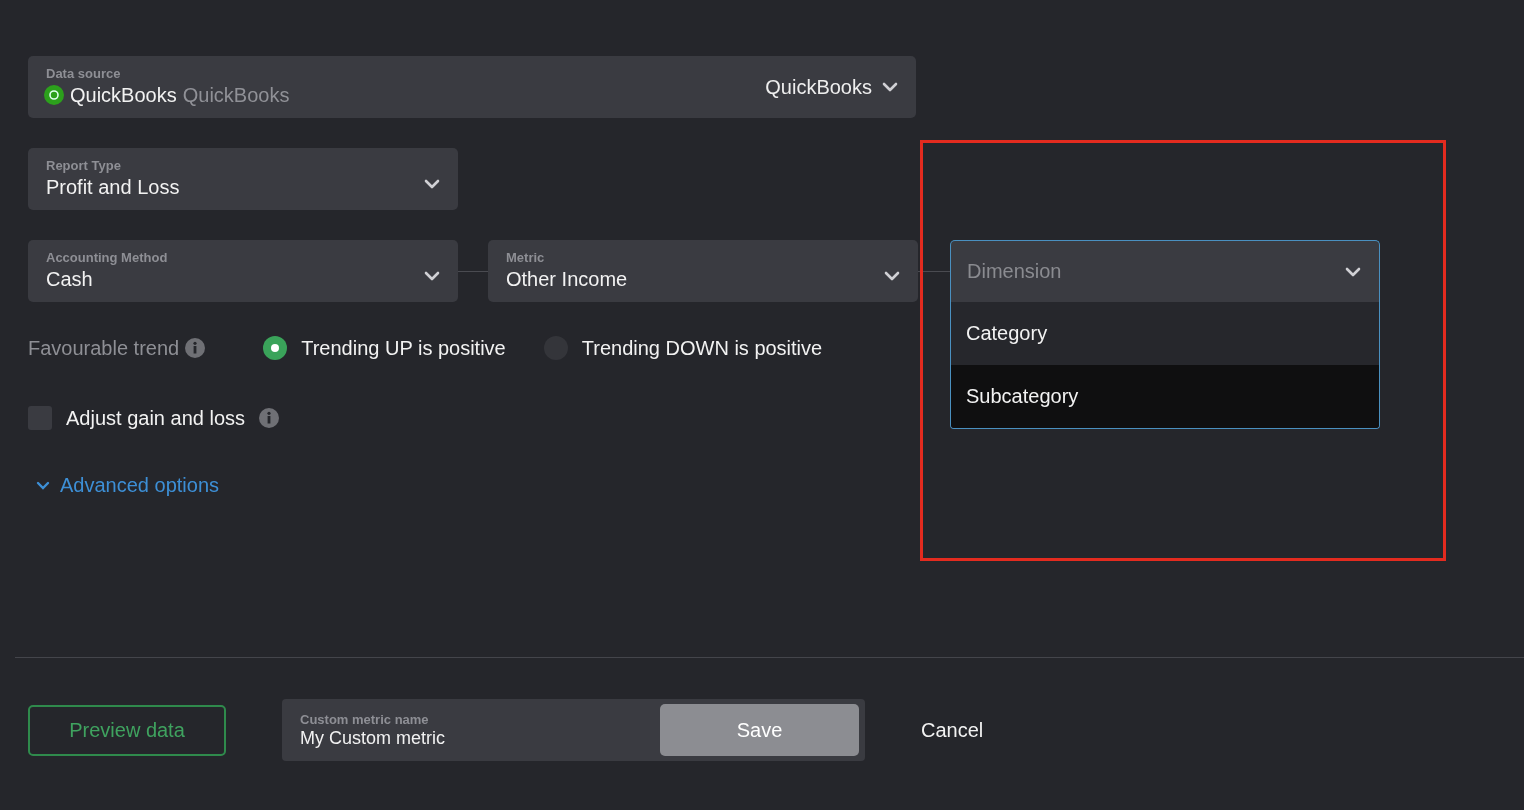 The width and height of the screenshot is (1524, 810). I want to click on accounting-method-select: Accounting Method Cash, so click(243, 271).